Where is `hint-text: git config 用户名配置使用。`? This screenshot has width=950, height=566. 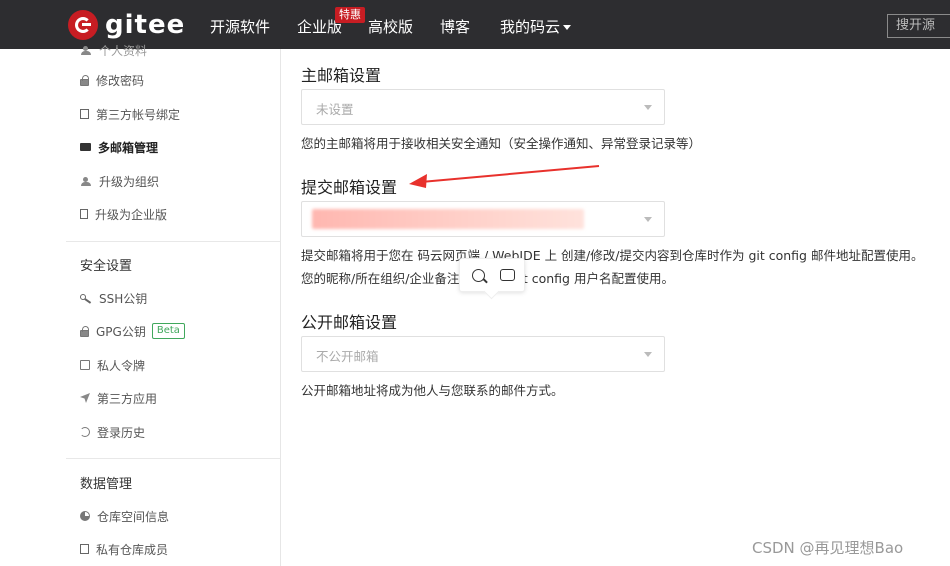 hint-text: git config 用户名配置使用。 is located at coordinates (592, 278).